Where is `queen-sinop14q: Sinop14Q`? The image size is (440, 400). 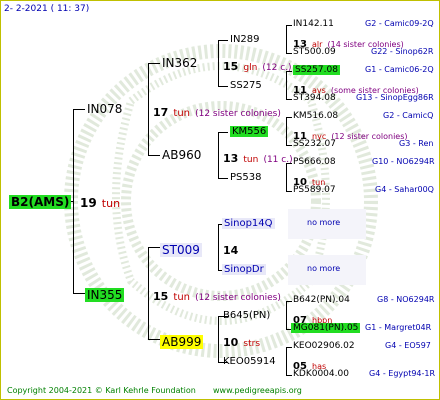
queen-sinop14q: Sinop14Q is located at coordinates (248, 223).